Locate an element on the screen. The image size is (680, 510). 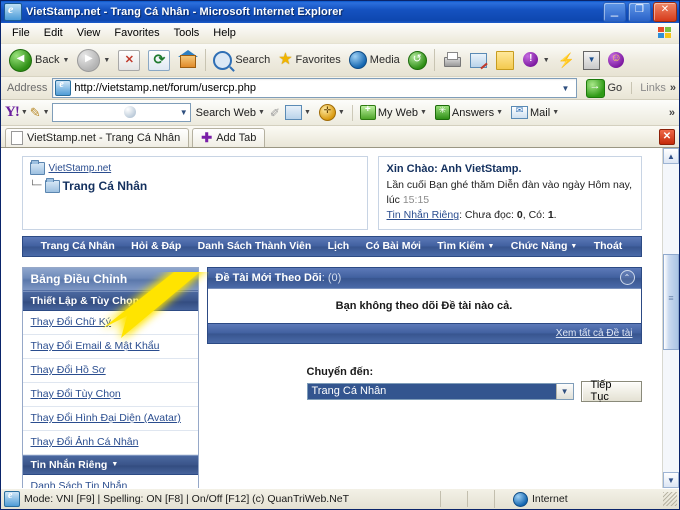
menu-help: Help is located at coordinates (224, 33).